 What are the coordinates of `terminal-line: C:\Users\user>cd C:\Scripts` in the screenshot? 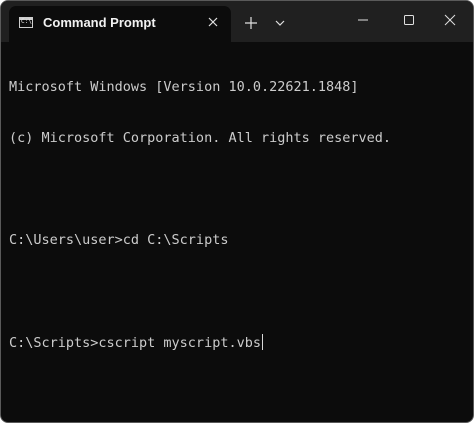 It's located at (119, 240).